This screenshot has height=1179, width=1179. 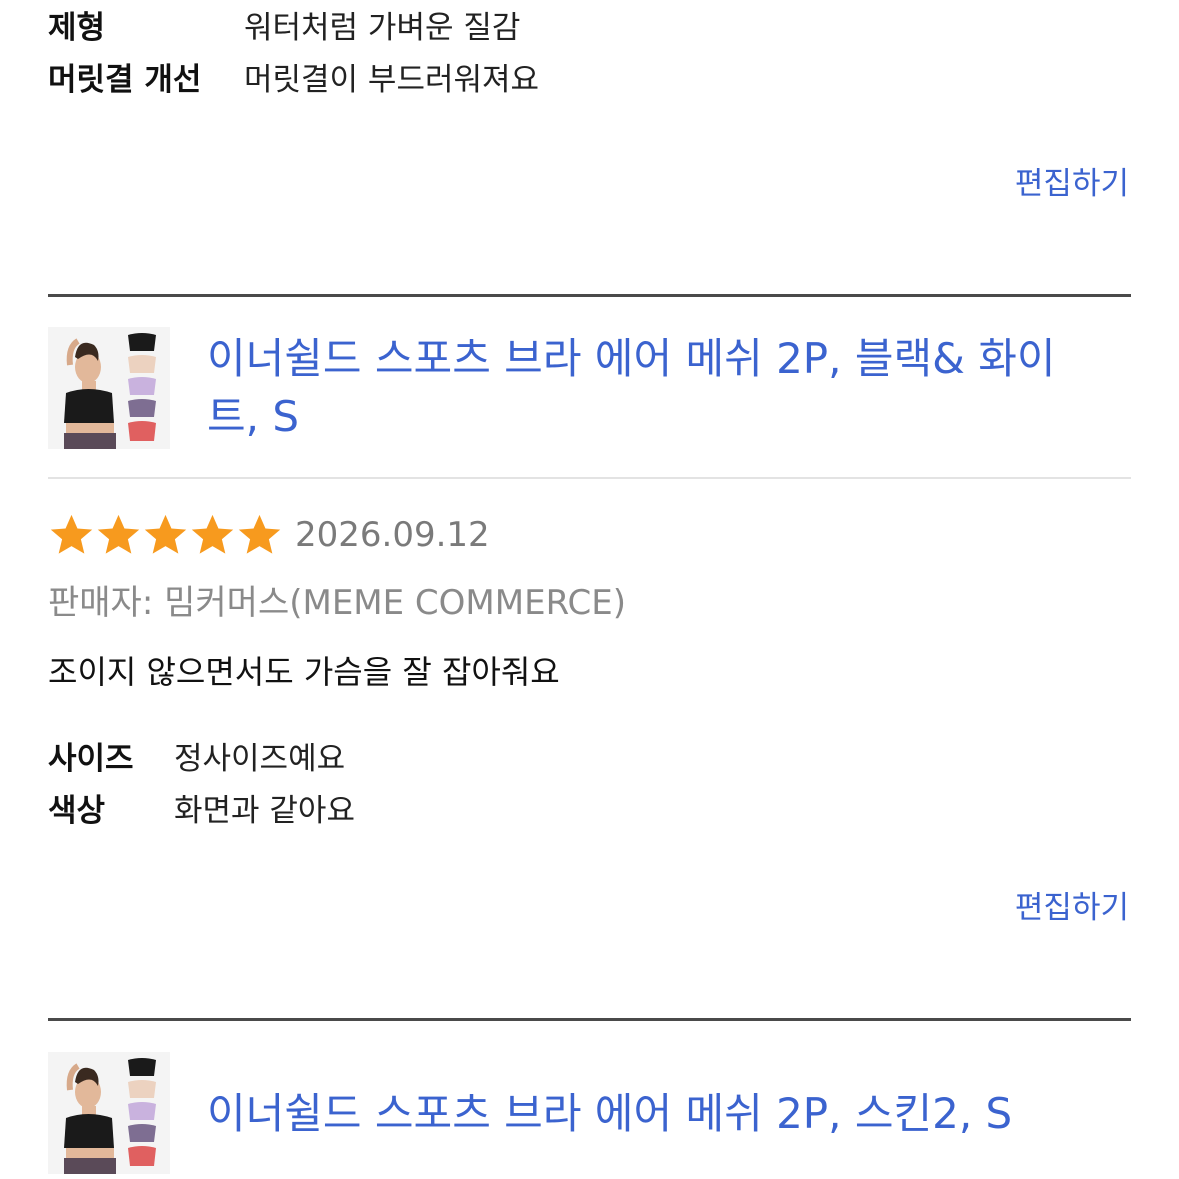 I want to click on review-date: 2026.09.12, so click(x=392, y=535).